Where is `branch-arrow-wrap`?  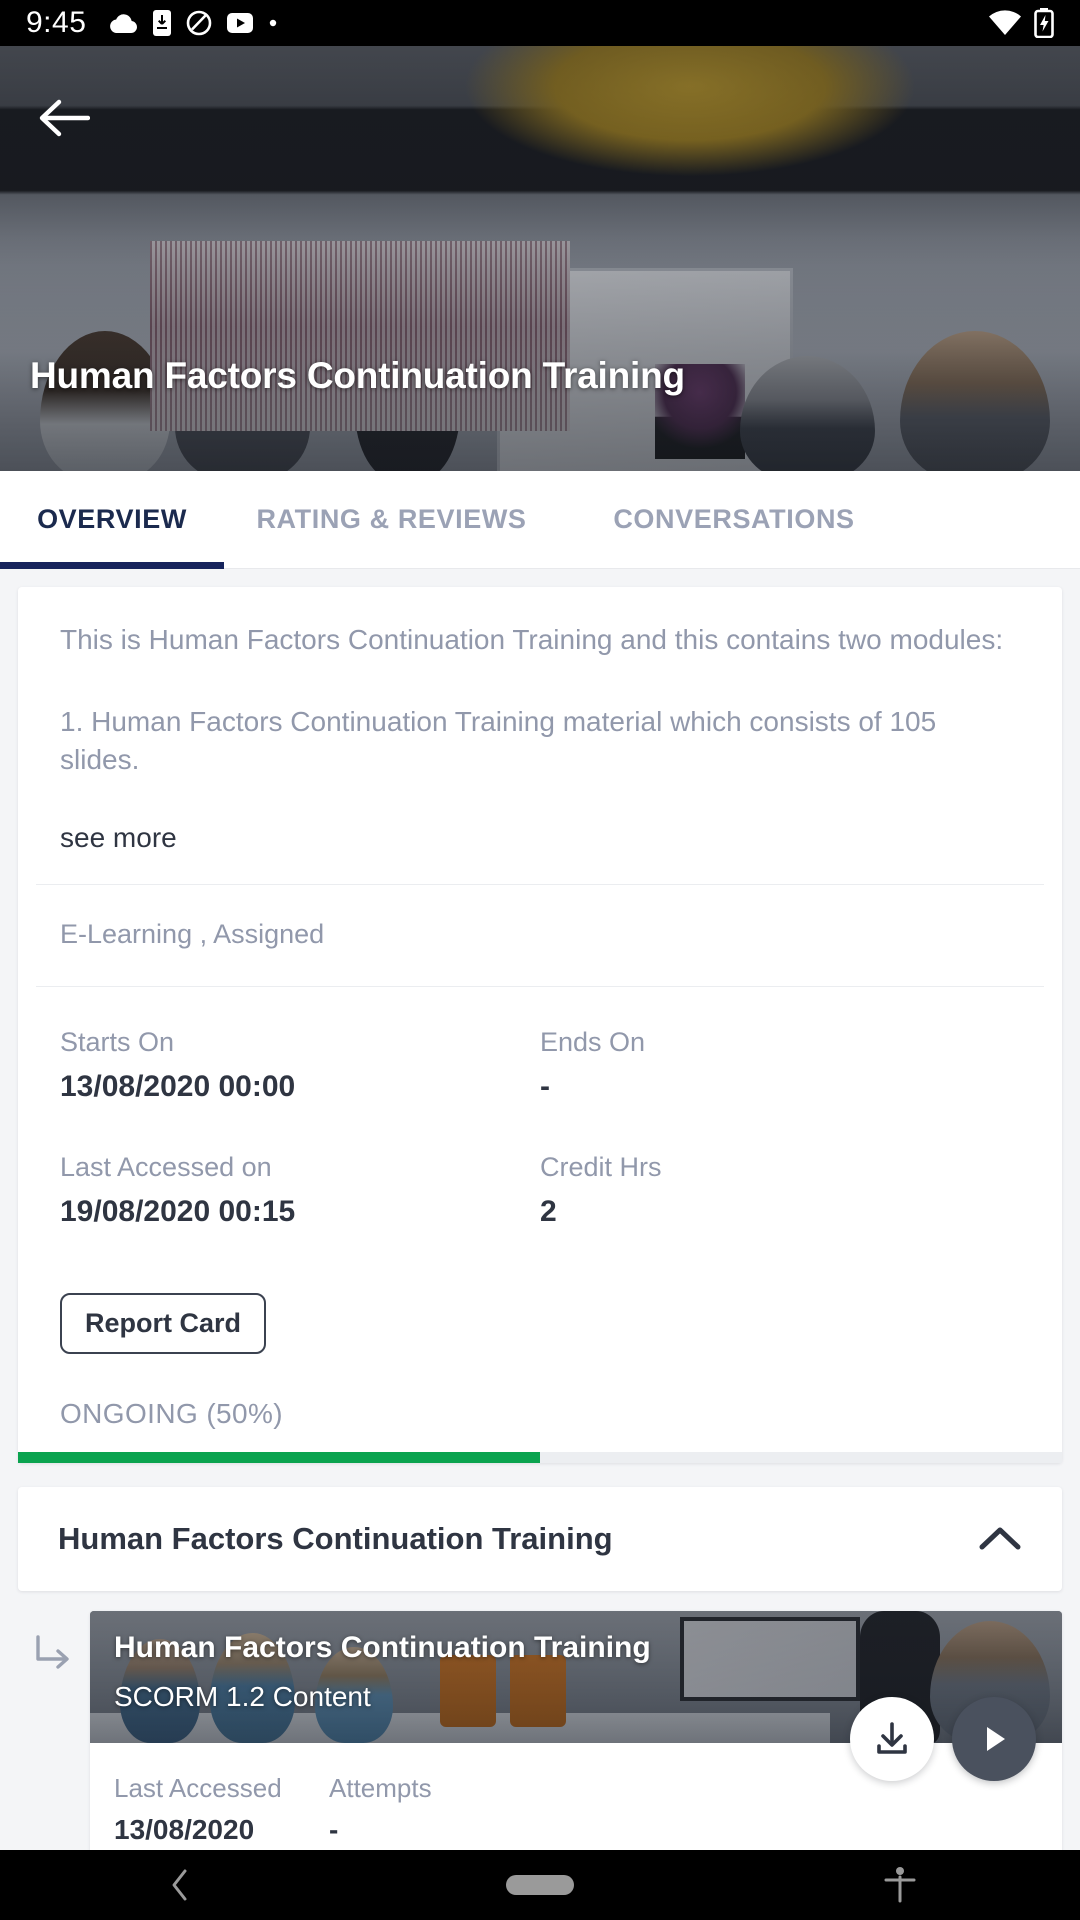
branch-arrow-wrap is located at coordinates (54, 1730).